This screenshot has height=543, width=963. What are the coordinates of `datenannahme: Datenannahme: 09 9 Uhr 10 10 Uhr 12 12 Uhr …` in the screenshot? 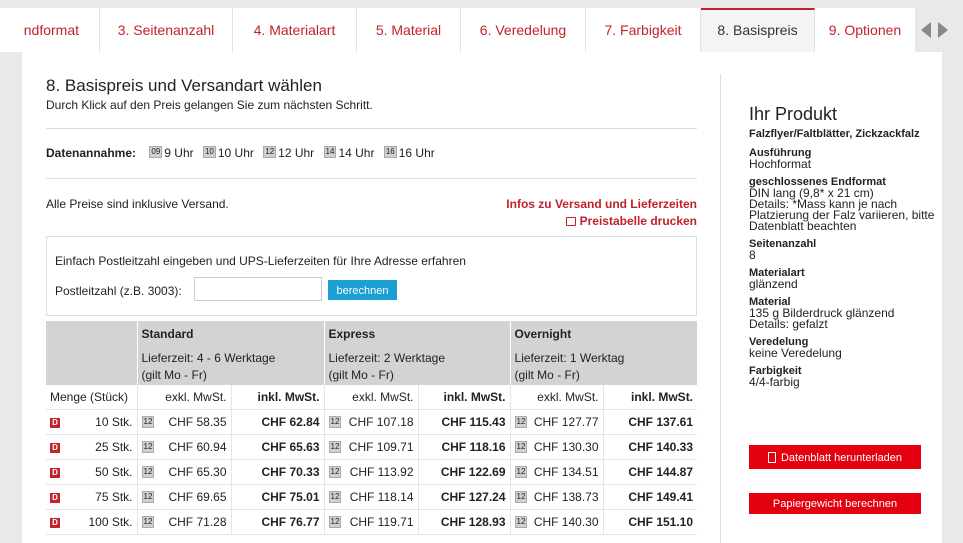 It's located at (240, 153).